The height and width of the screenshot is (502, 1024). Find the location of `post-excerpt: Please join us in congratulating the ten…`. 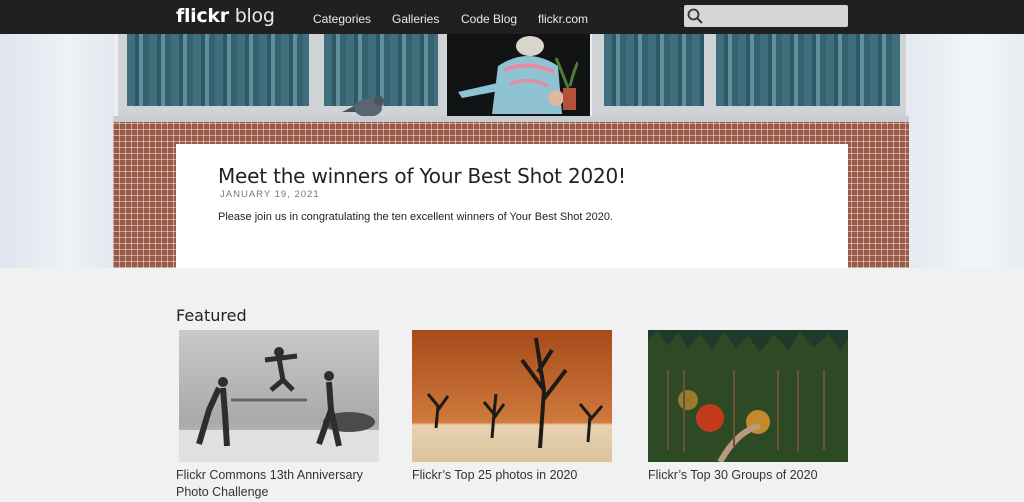

post-excerpt: Please join us in congratulating the ten… is located at coordinates (416, 217).